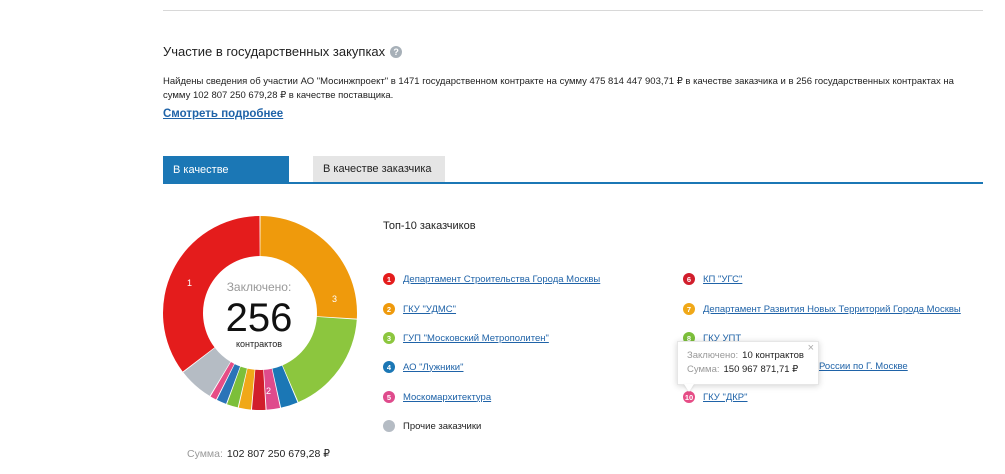 This screenshot has height=474, width=1005. I want to click on customer-link-3: ГУП "Московский Метрополитен", so click(476, 338).